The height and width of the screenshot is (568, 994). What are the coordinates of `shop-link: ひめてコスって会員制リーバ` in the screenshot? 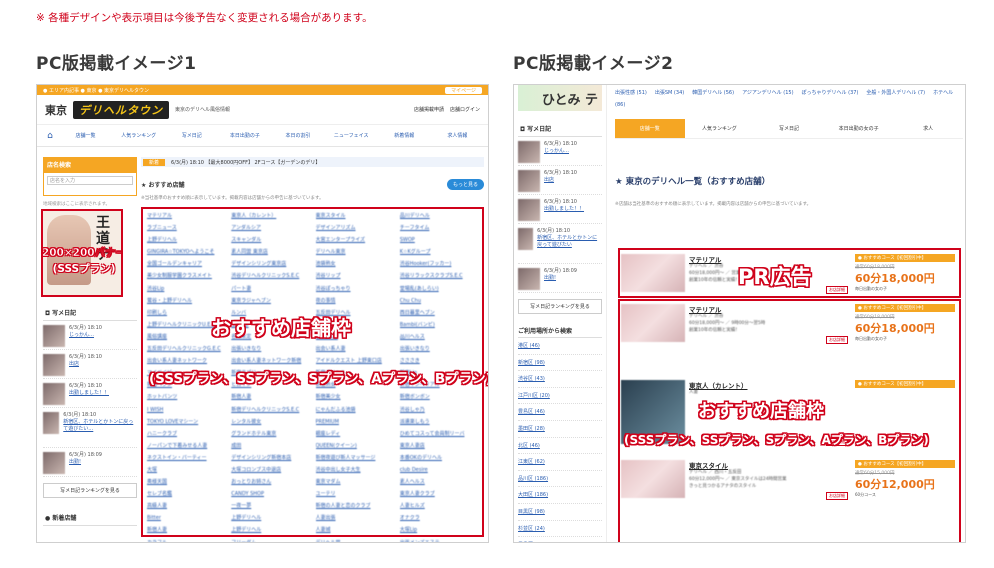 It's located at (439, 434).